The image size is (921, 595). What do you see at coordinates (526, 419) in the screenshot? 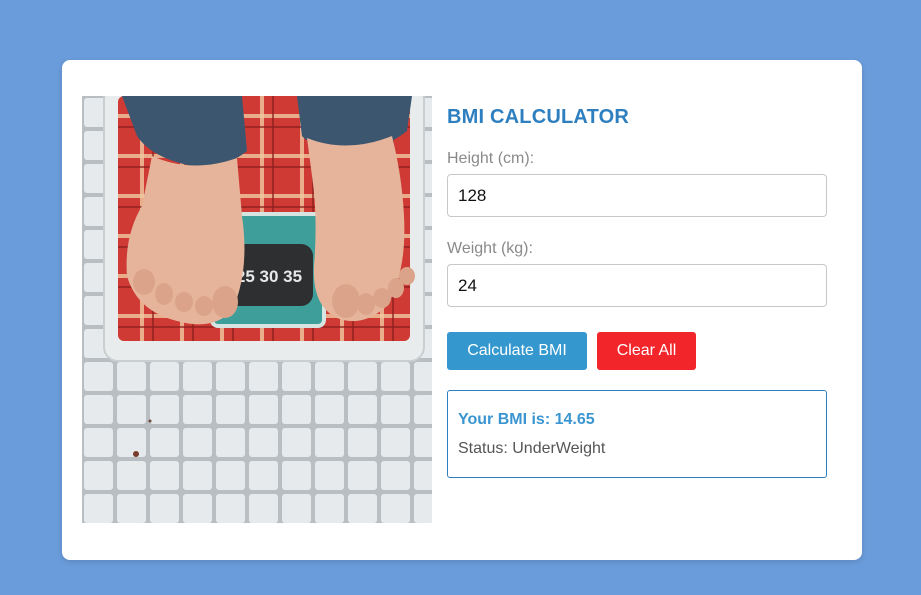
I see `bmi-result: Your BMI is: 14.65` at bounding box center [526, 419].